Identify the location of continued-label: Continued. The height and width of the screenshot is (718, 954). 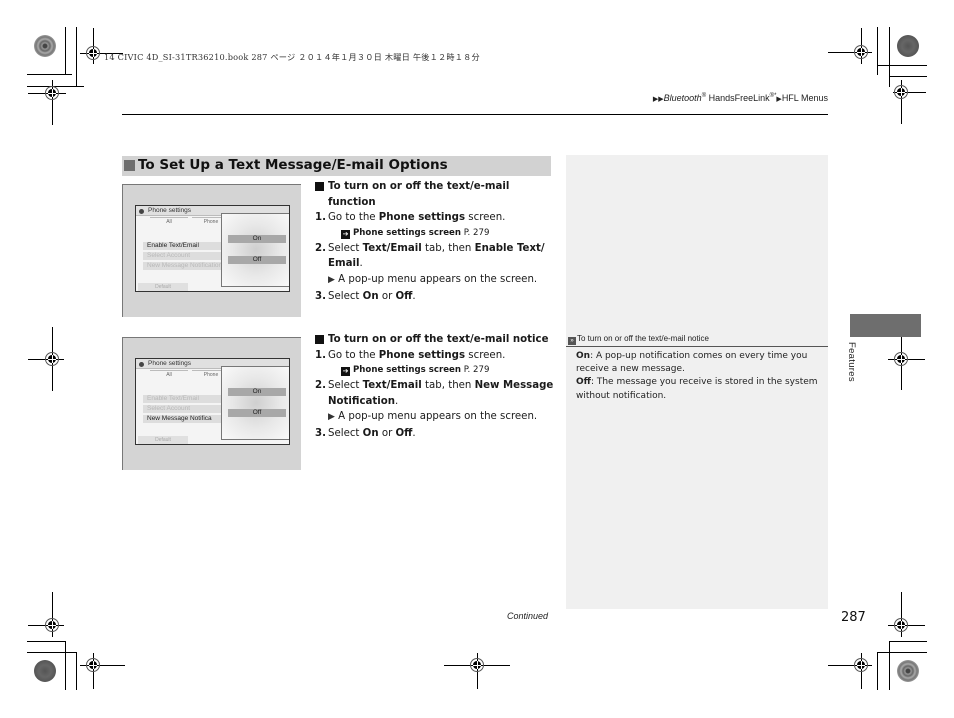
(528, 616).